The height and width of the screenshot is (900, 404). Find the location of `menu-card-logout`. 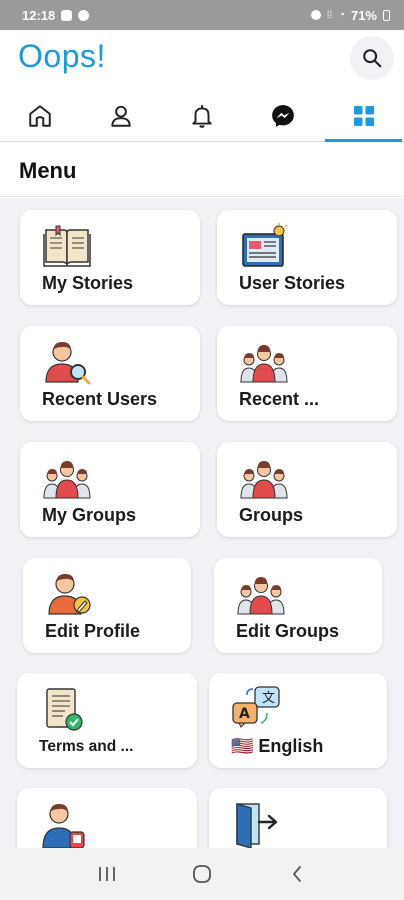

menu-card-logout is located at coordinates (298, 818).